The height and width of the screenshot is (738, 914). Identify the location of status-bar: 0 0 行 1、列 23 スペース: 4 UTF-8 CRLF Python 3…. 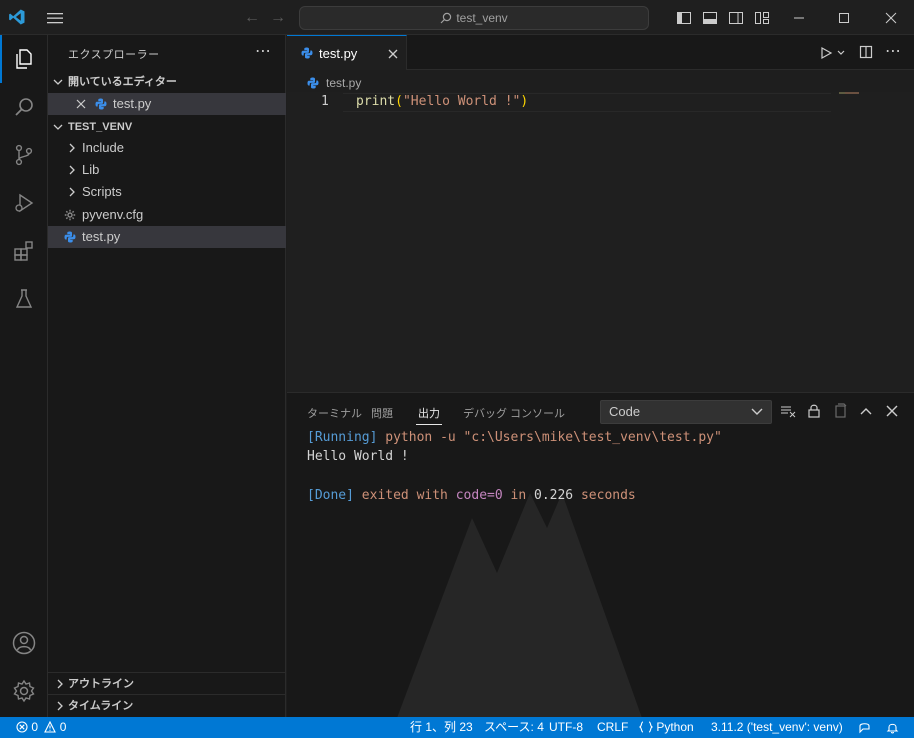
(457, 727).